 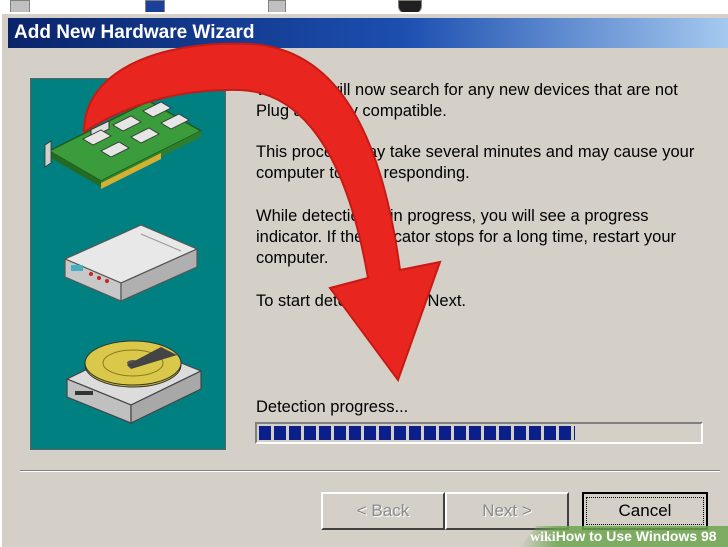 I want to click on cancel-button-label: Cancel, so click(x=645, y=511).